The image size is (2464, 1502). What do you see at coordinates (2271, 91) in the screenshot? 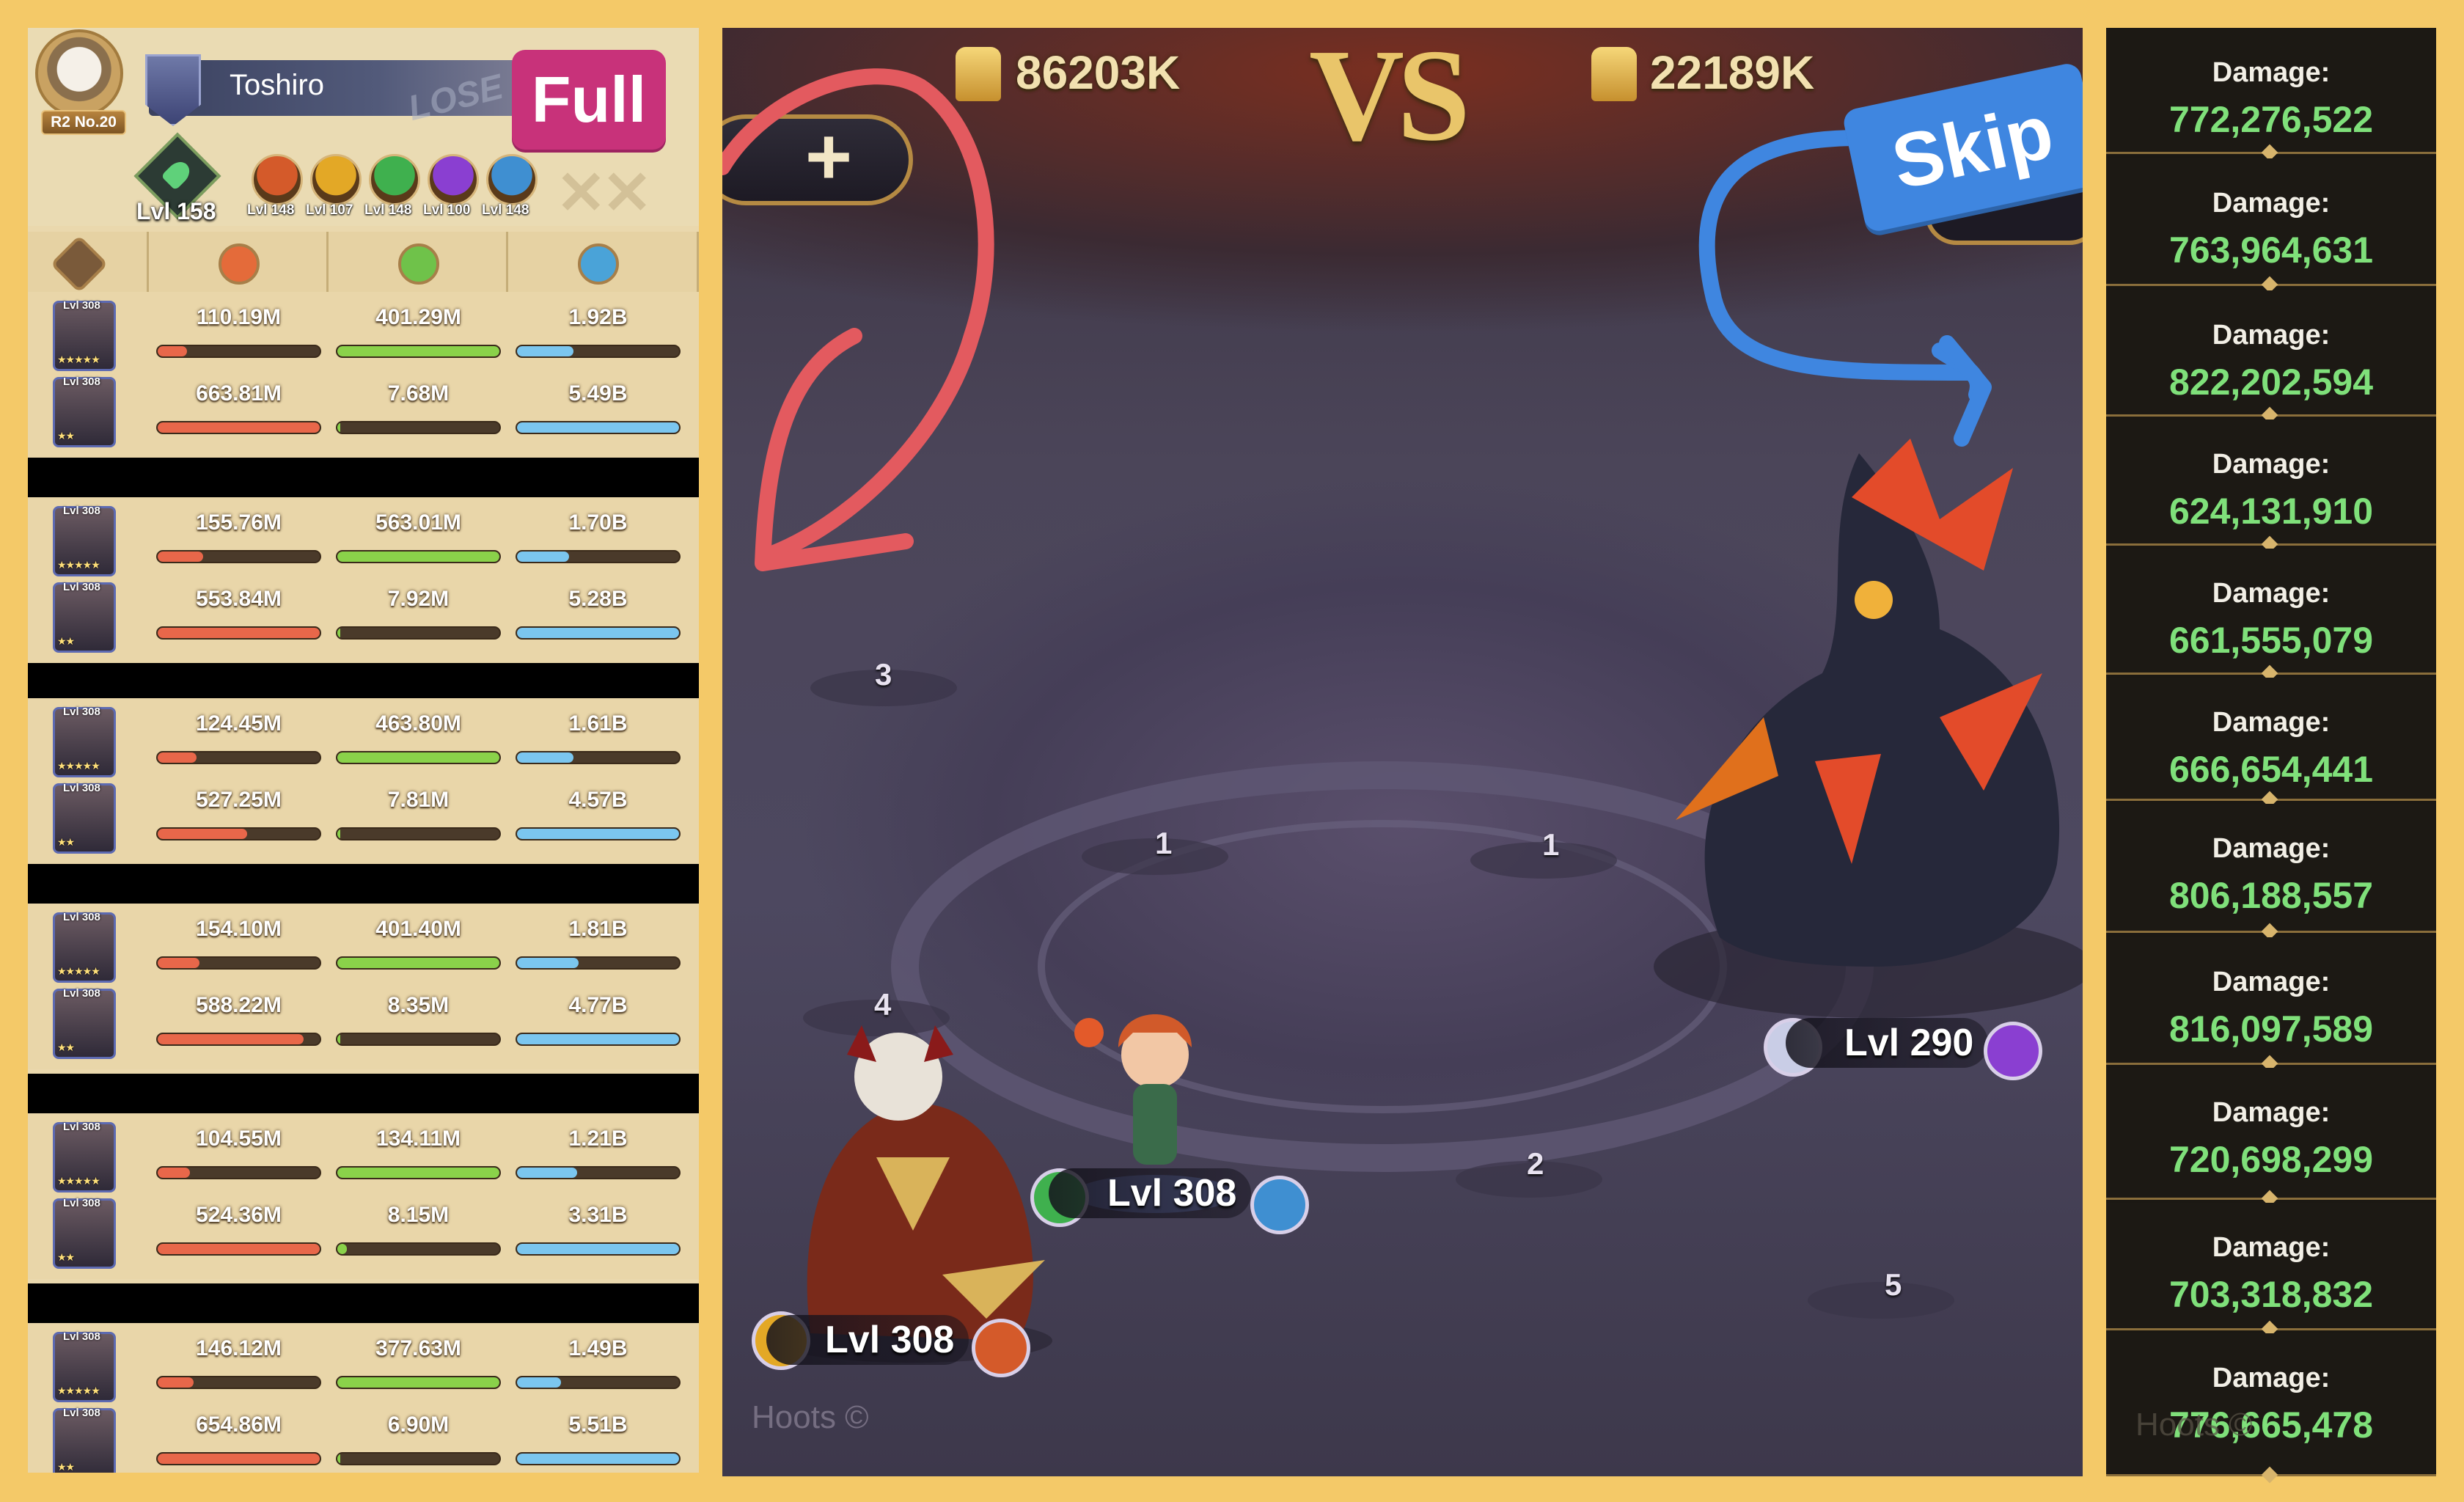
I see `damage-entry: Damage: 772,276,522` at bounding box center [2271, 91].